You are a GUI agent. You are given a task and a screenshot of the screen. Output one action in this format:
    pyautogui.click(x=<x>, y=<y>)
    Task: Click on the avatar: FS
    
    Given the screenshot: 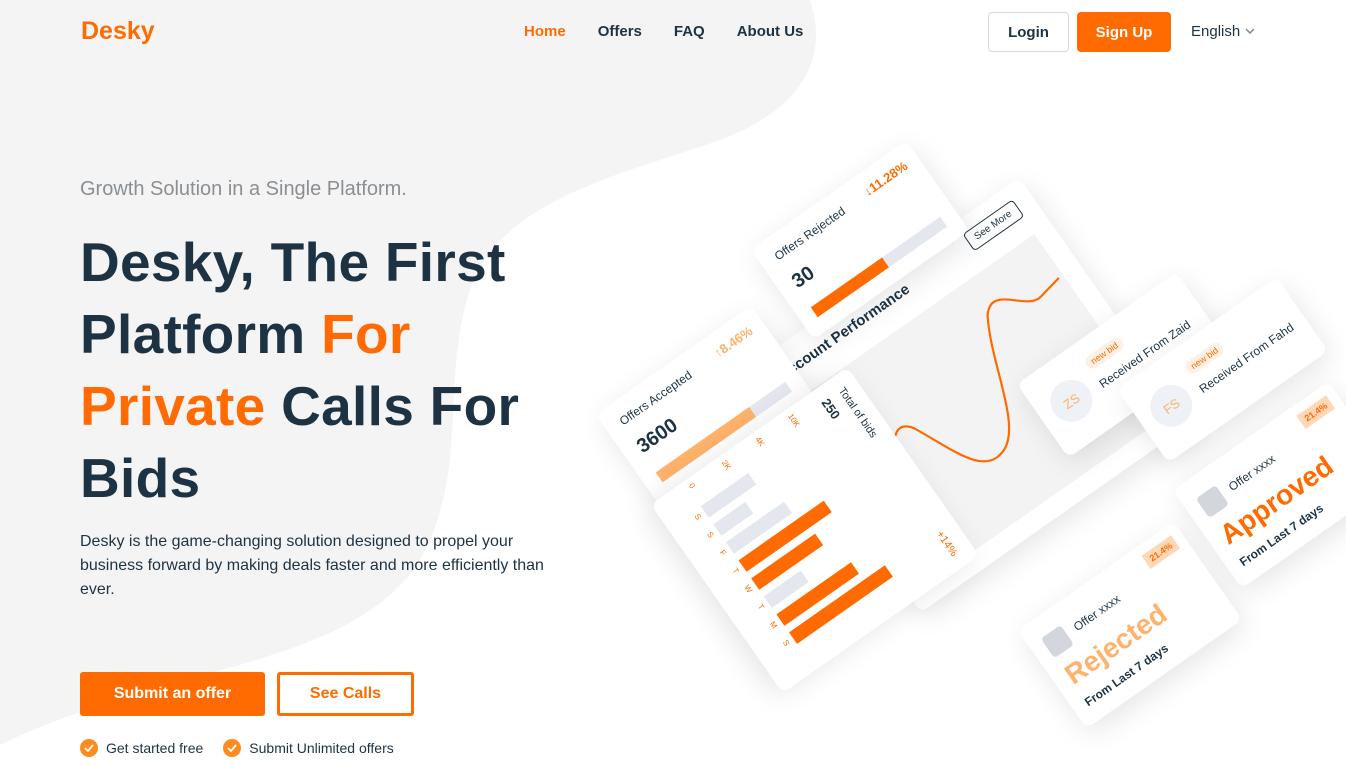 What is the action you would take?
    pyautogui.click(x=1171, y=406)
    